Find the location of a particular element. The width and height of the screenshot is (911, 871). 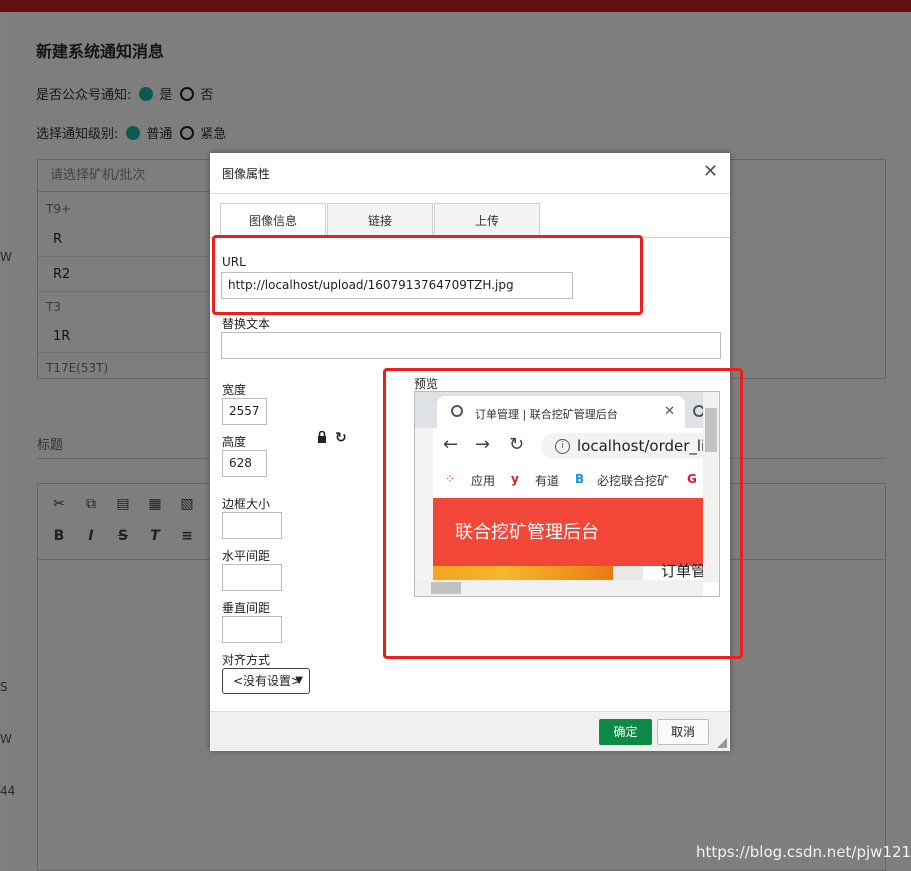

level-label: 选择通知级别: is located at coordinates (77, 134).